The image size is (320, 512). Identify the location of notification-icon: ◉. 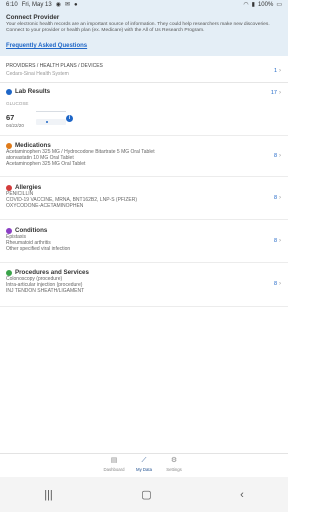
(58, 5).